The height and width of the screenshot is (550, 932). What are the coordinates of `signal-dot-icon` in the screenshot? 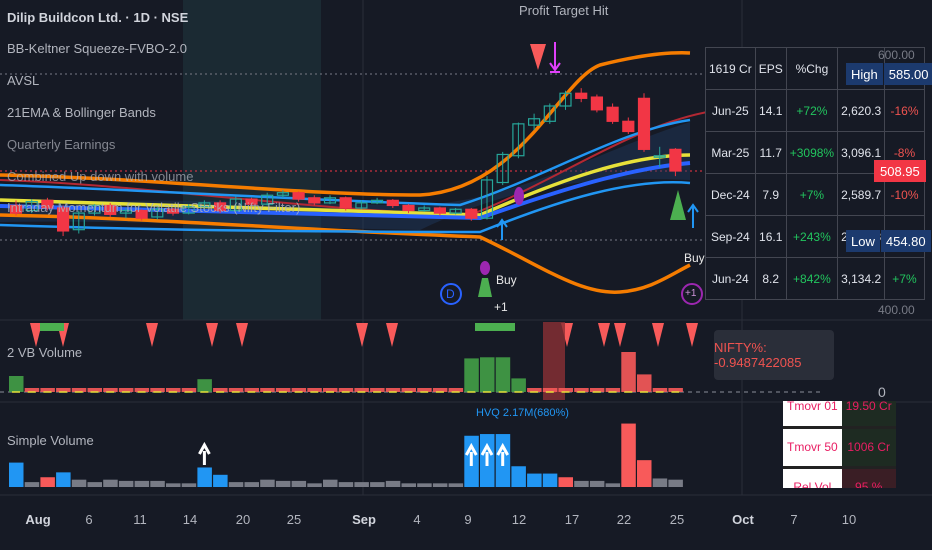 It's located at (485, 268).